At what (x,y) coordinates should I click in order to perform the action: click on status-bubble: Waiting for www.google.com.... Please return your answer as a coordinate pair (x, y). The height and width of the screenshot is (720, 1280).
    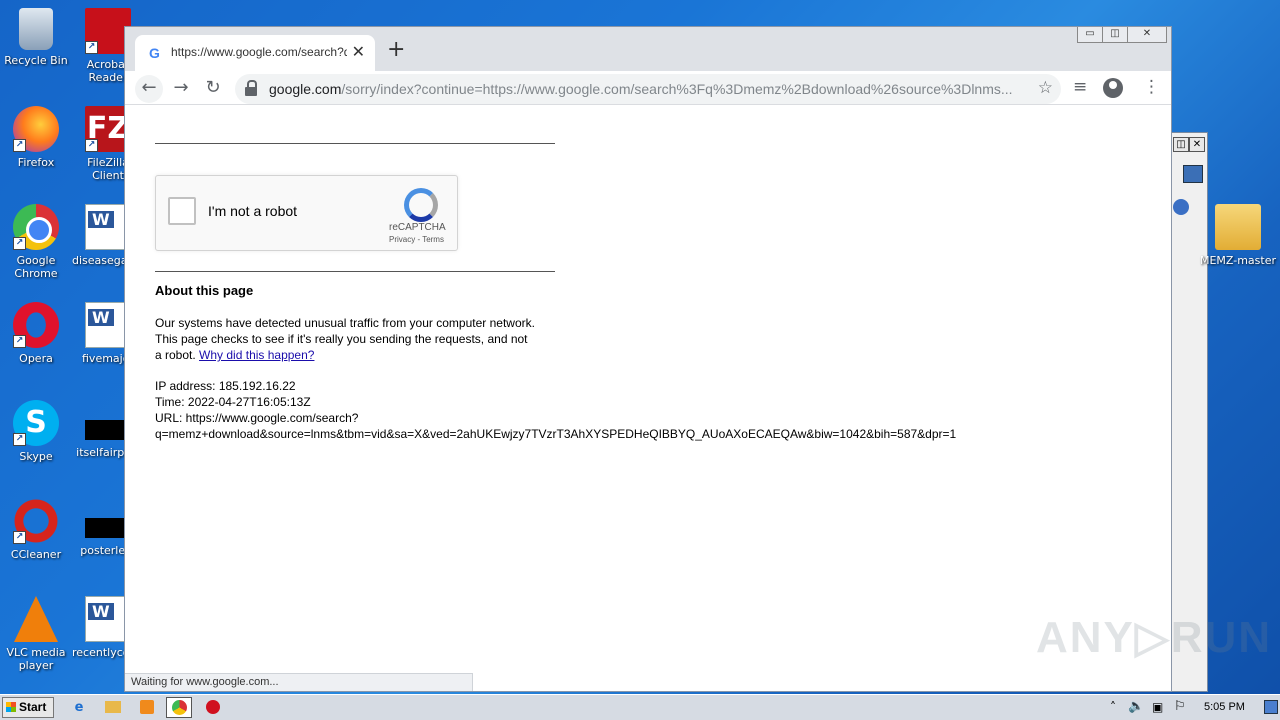
    Looking at the image, I should click on (299, 682).